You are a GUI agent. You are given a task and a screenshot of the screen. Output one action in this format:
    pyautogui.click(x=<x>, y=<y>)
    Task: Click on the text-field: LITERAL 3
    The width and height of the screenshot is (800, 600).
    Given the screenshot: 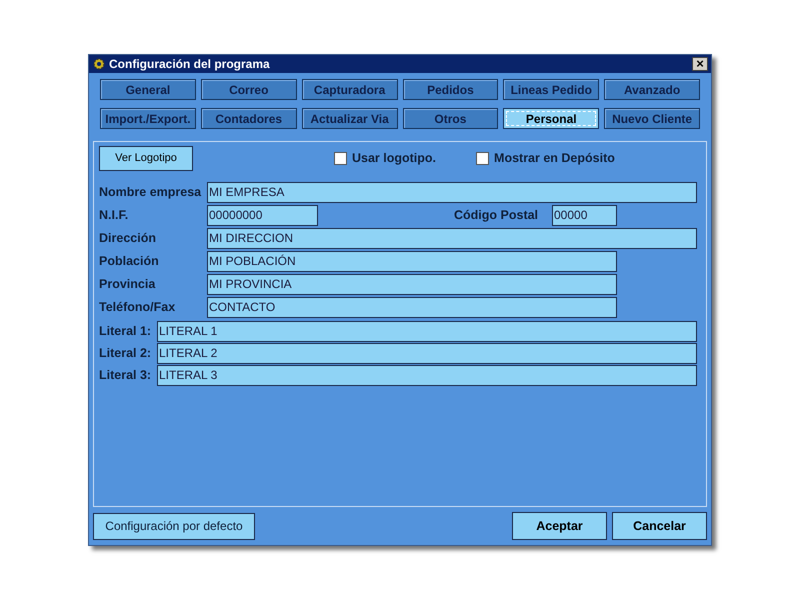 What is the action you would take?
    pyautogui.click(x=427, y=375)
    